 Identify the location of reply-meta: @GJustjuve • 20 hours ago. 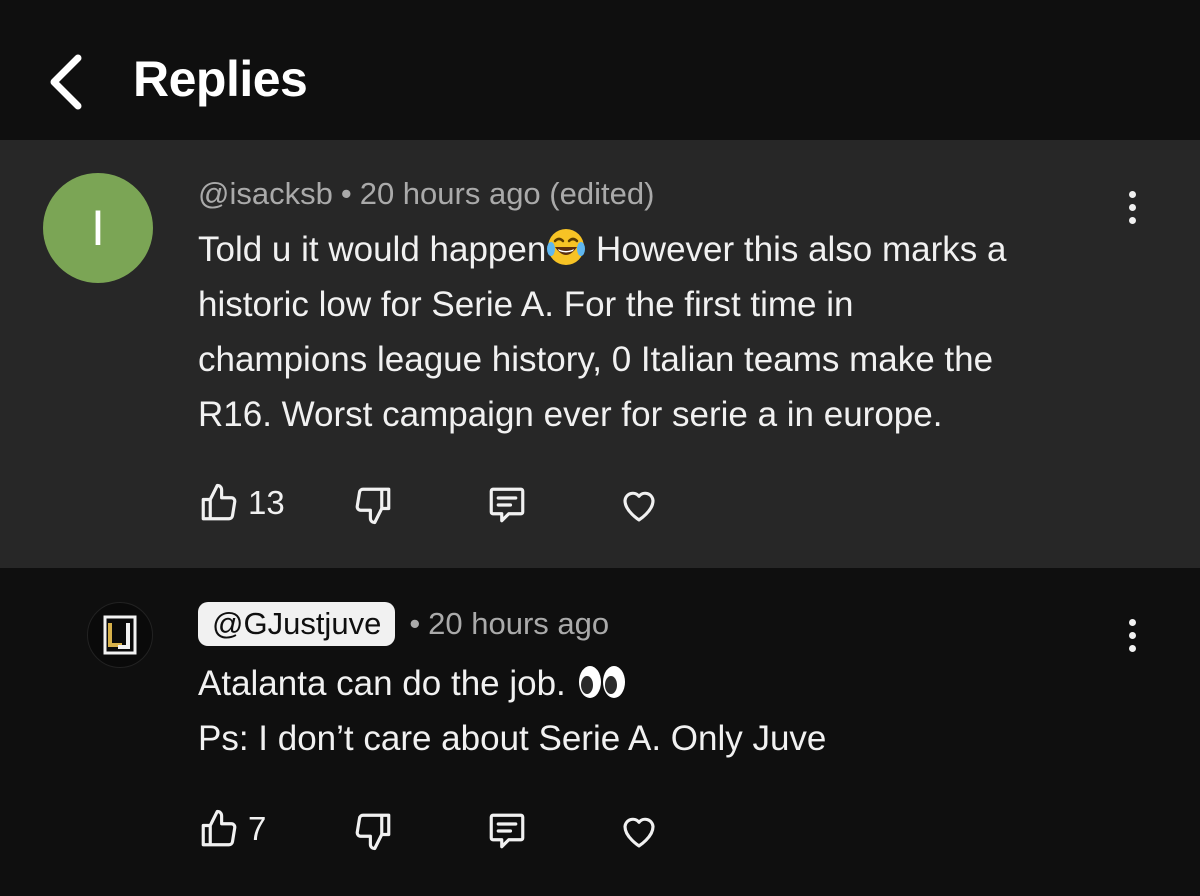
(403, 624).